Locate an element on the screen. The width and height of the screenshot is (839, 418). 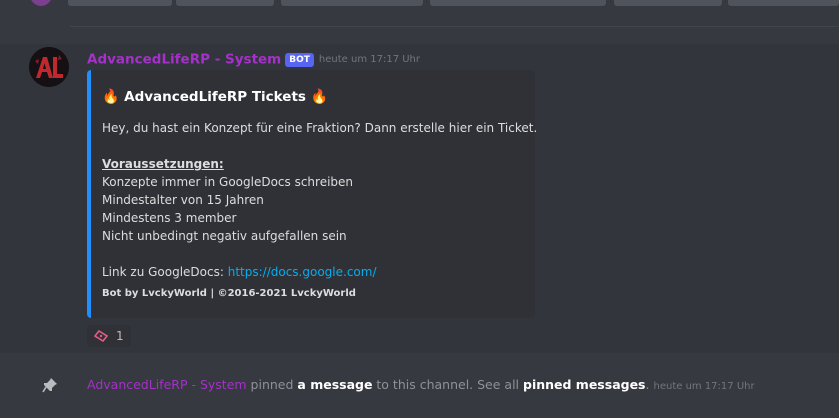
requirements-heading: Voraussetzungen: is located at coordinates (163, 164).